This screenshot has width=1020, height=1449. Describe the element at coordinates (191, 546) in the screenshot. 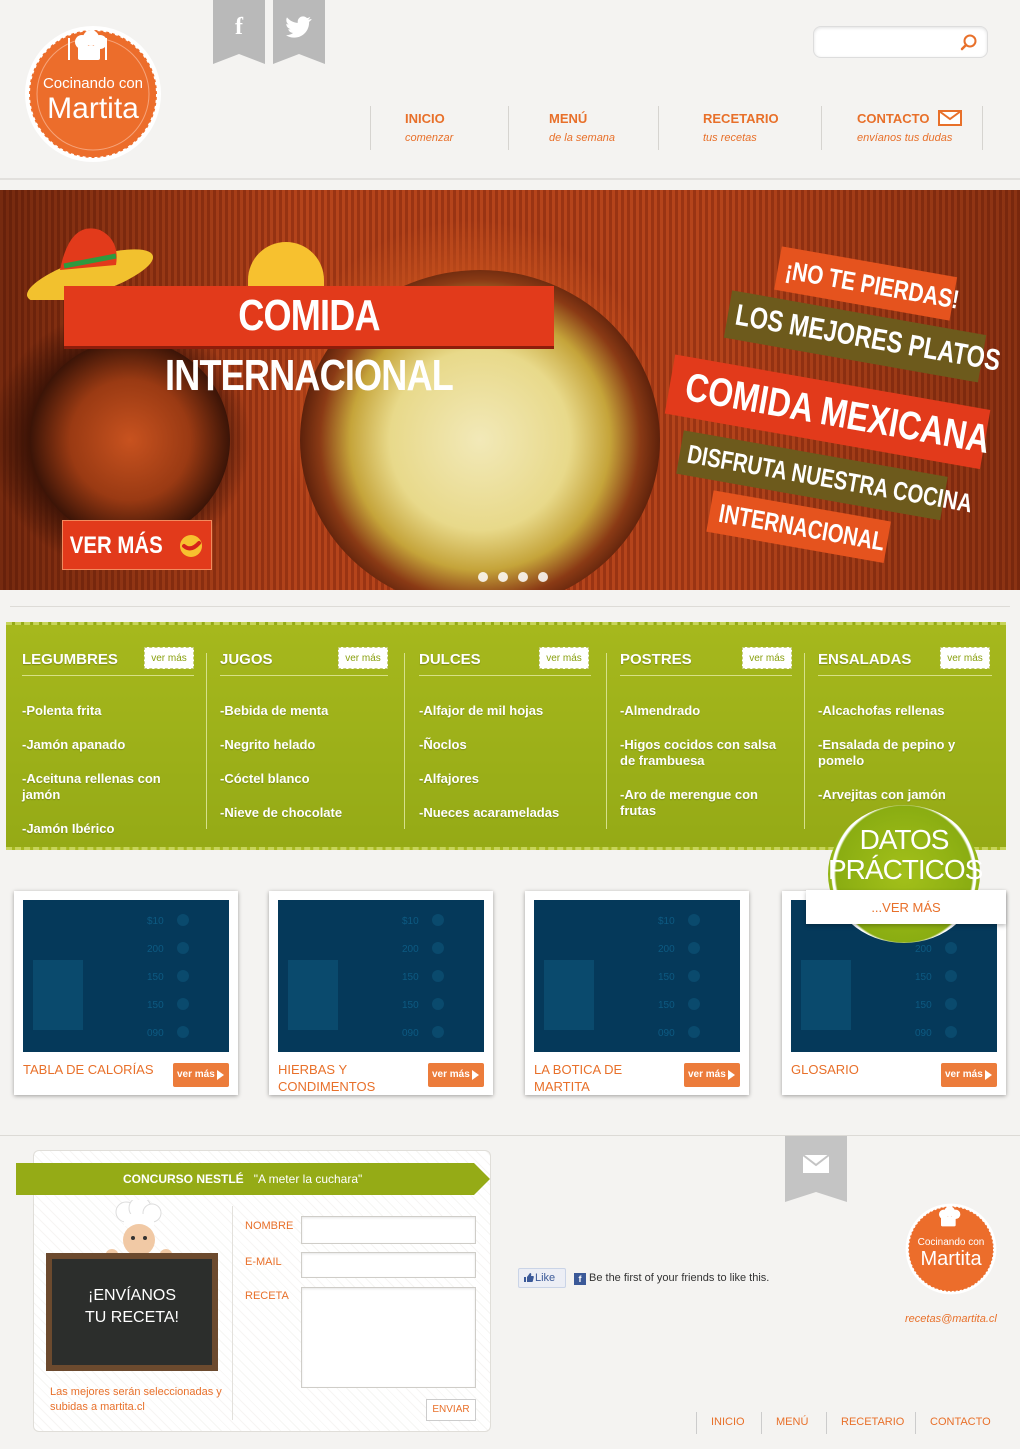

I see `chili-icon` at that location.